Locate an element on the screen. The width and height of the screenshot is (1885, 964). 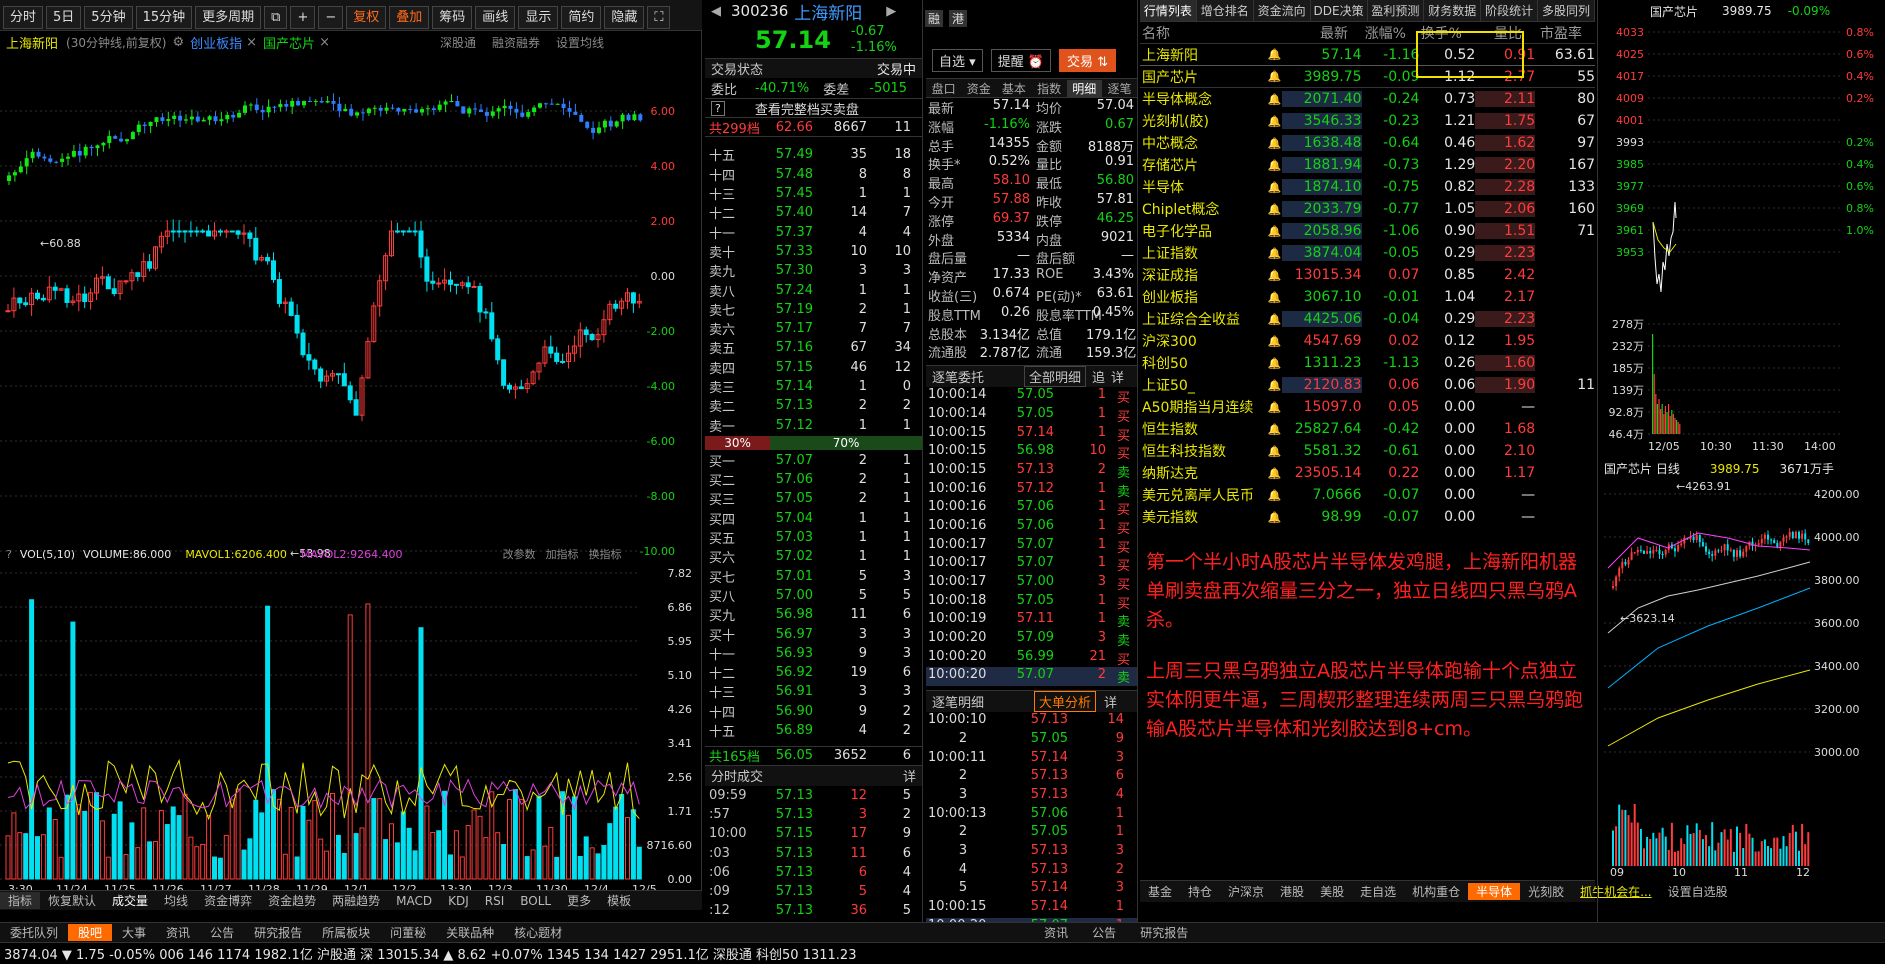
xianshi-button: 显示 is located at coordinates (538, 17).